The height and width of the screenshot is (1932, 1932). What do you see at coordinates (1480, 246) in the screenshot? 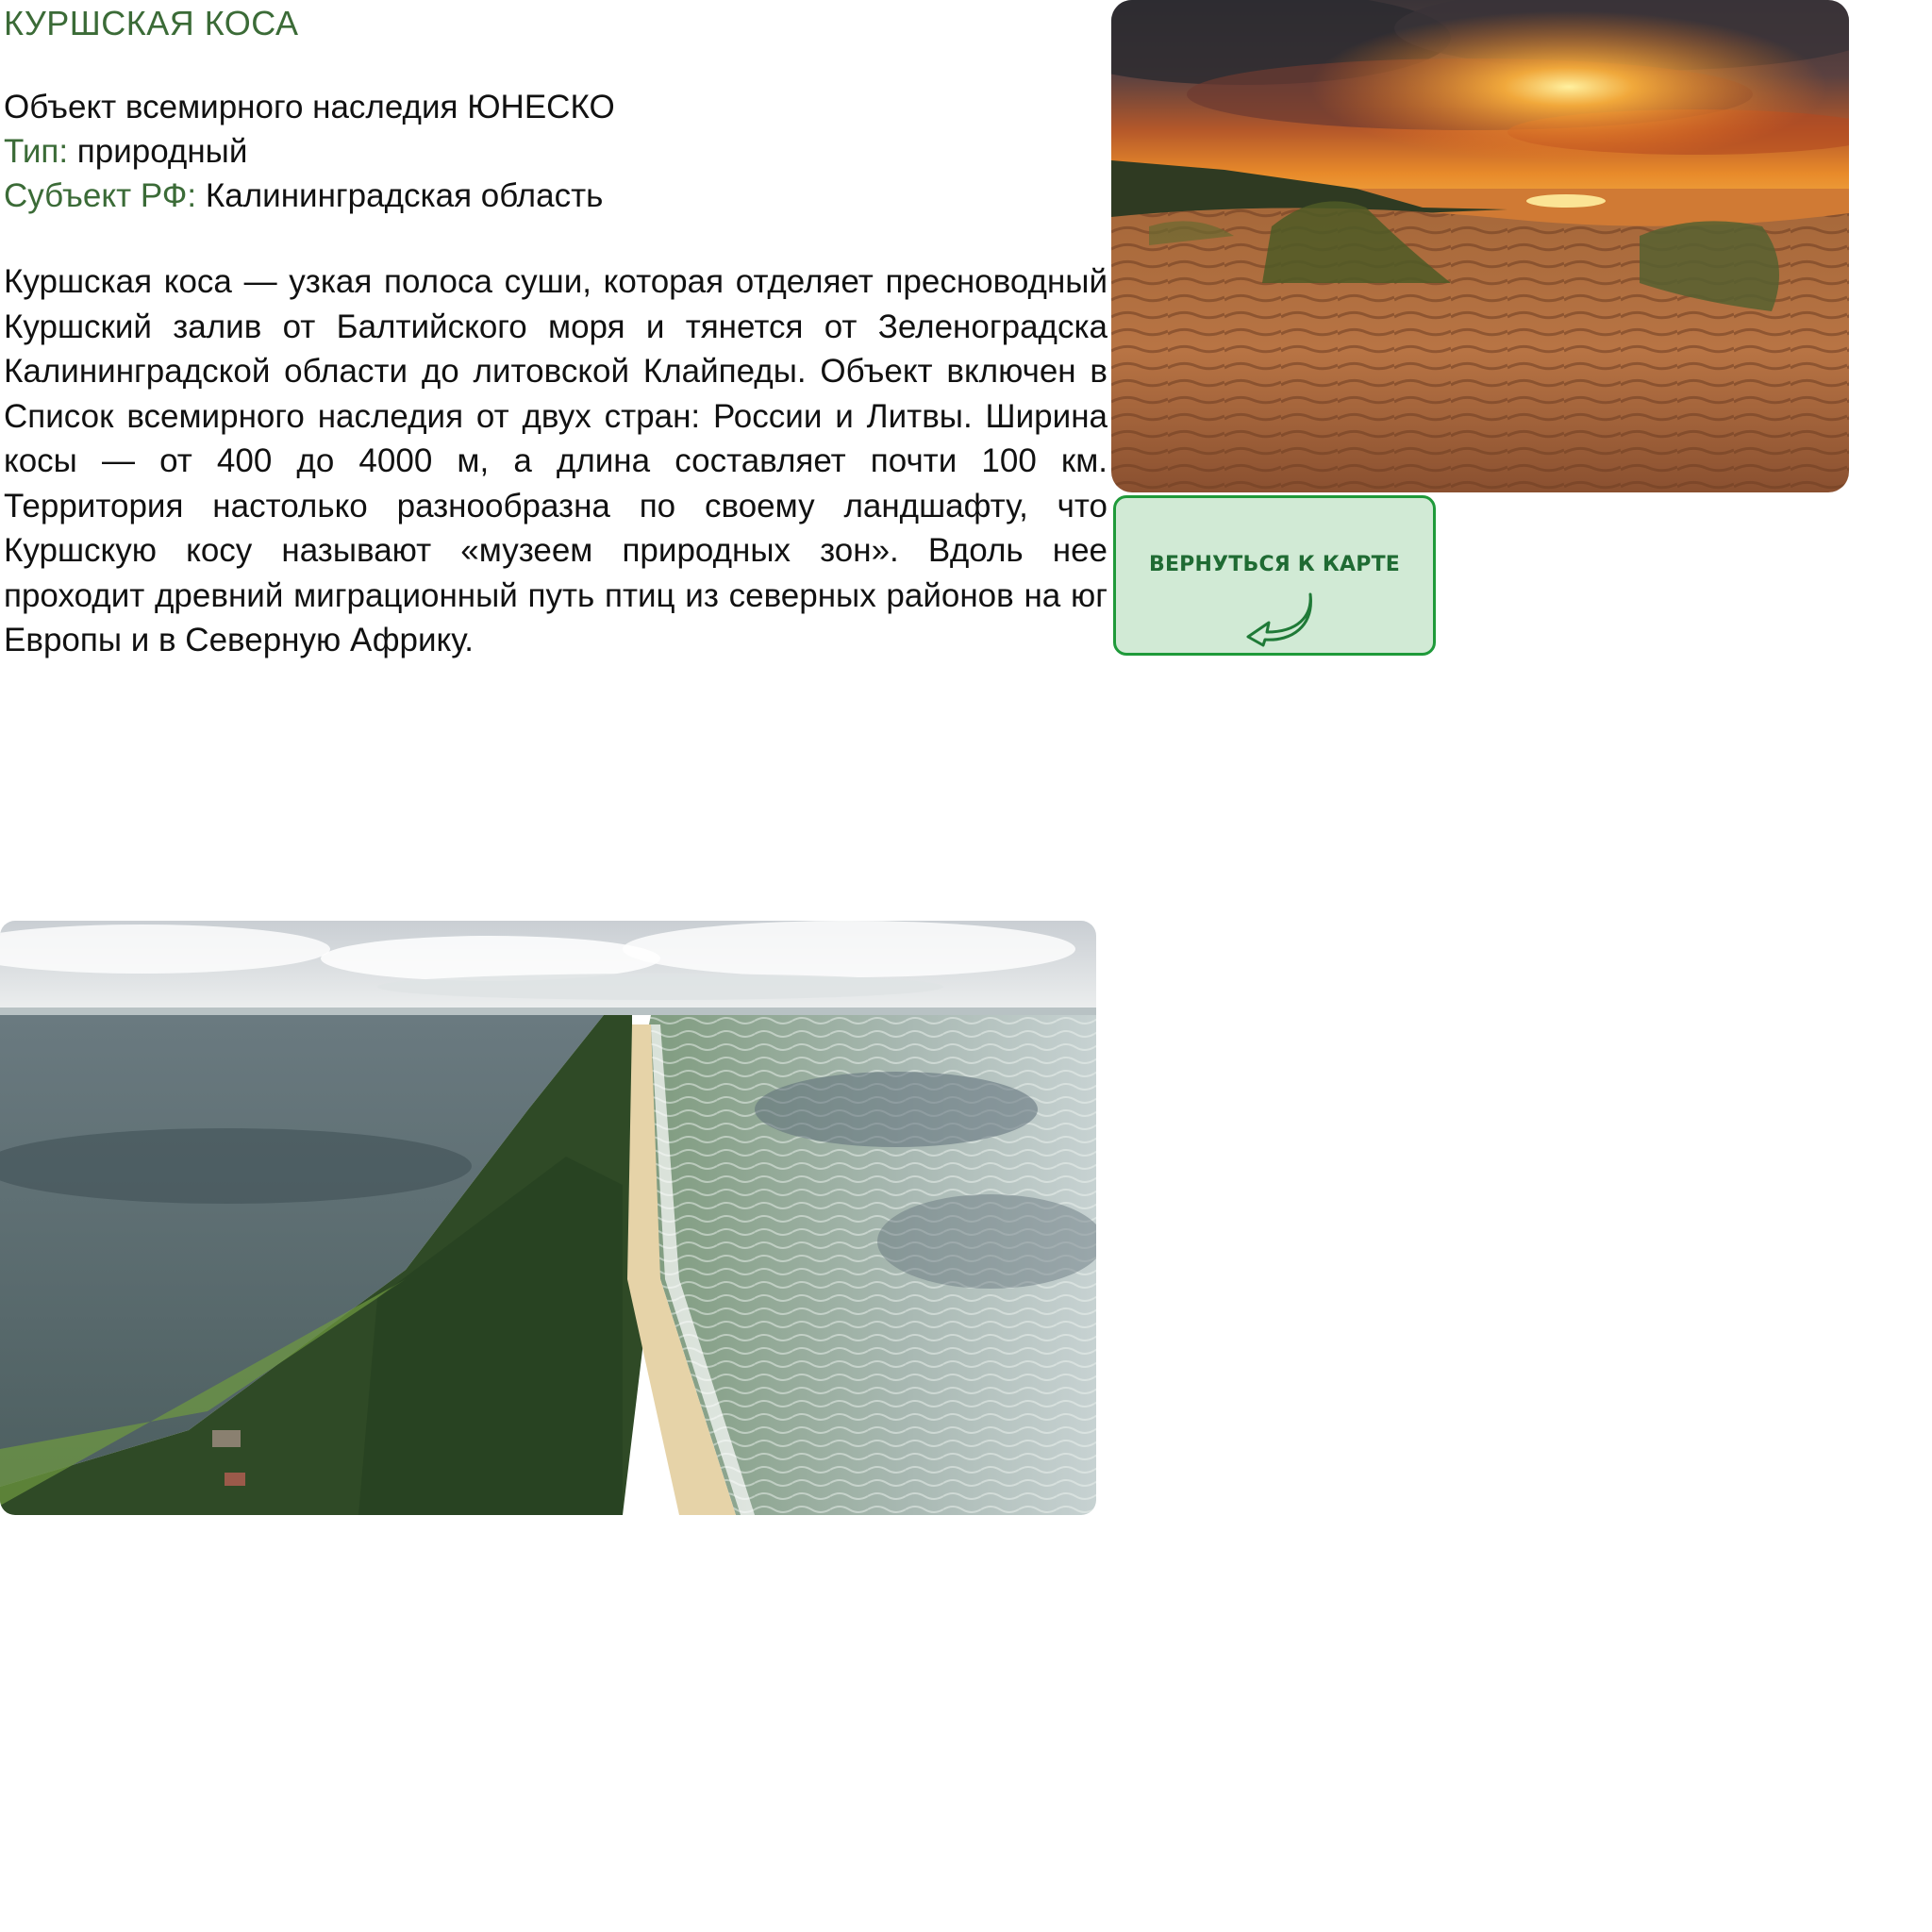
I see `dunes-sunset-photo` at bounding box center [1480, 246].